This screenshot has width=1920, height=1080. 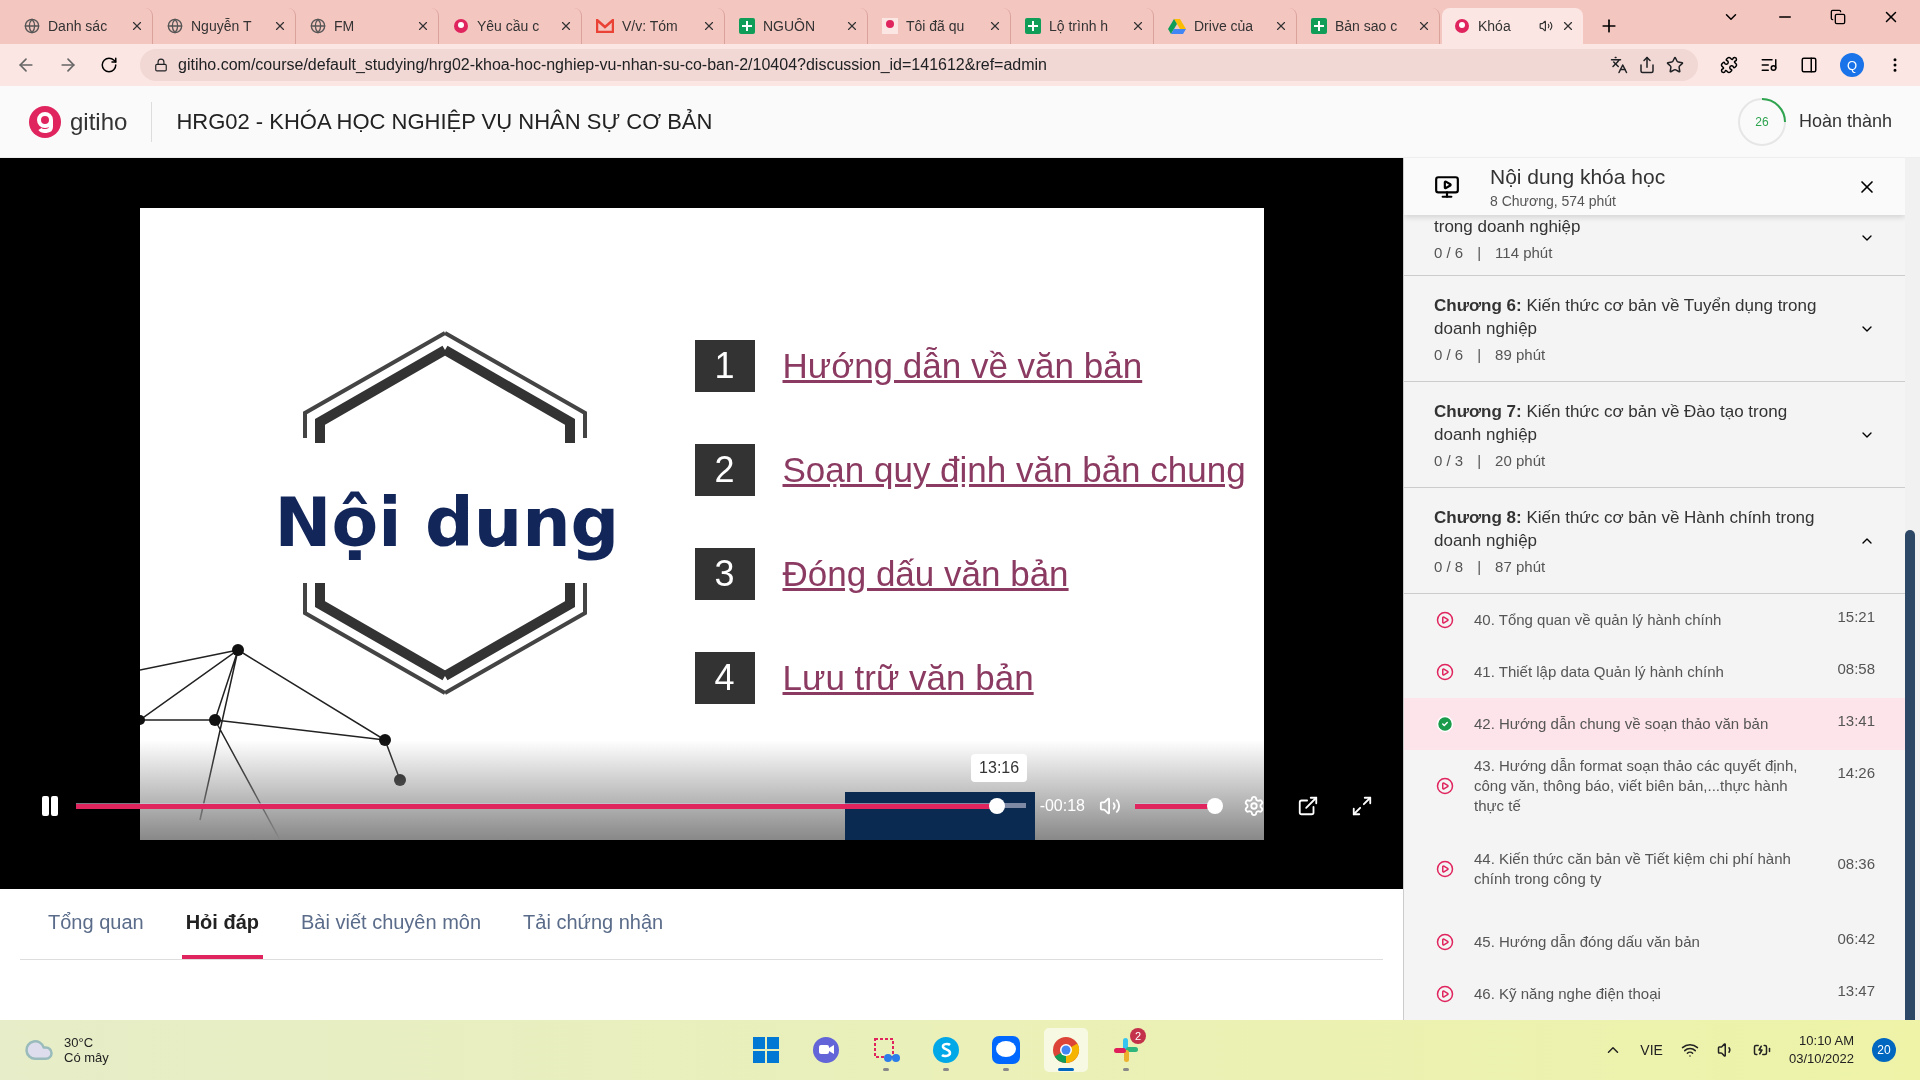 I want to click on time-tooltip: 13:16, so click(x=999, y=767).